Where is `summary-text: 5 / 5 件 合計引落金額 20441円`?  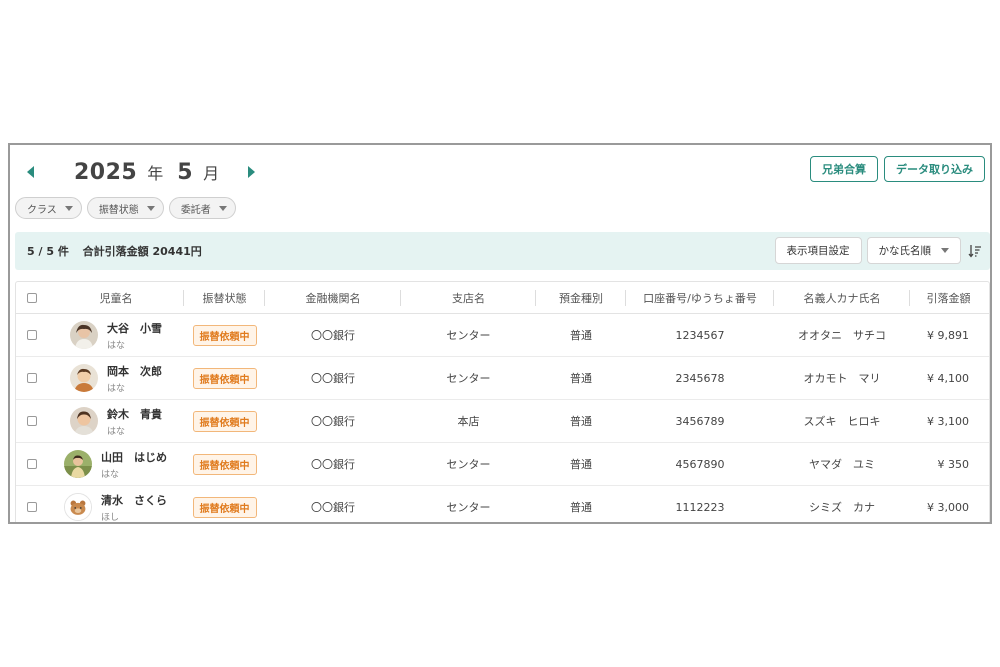 summary-text: 5 / 5 件 合計引落金額 20441円 is located at coordinates (119, 251).